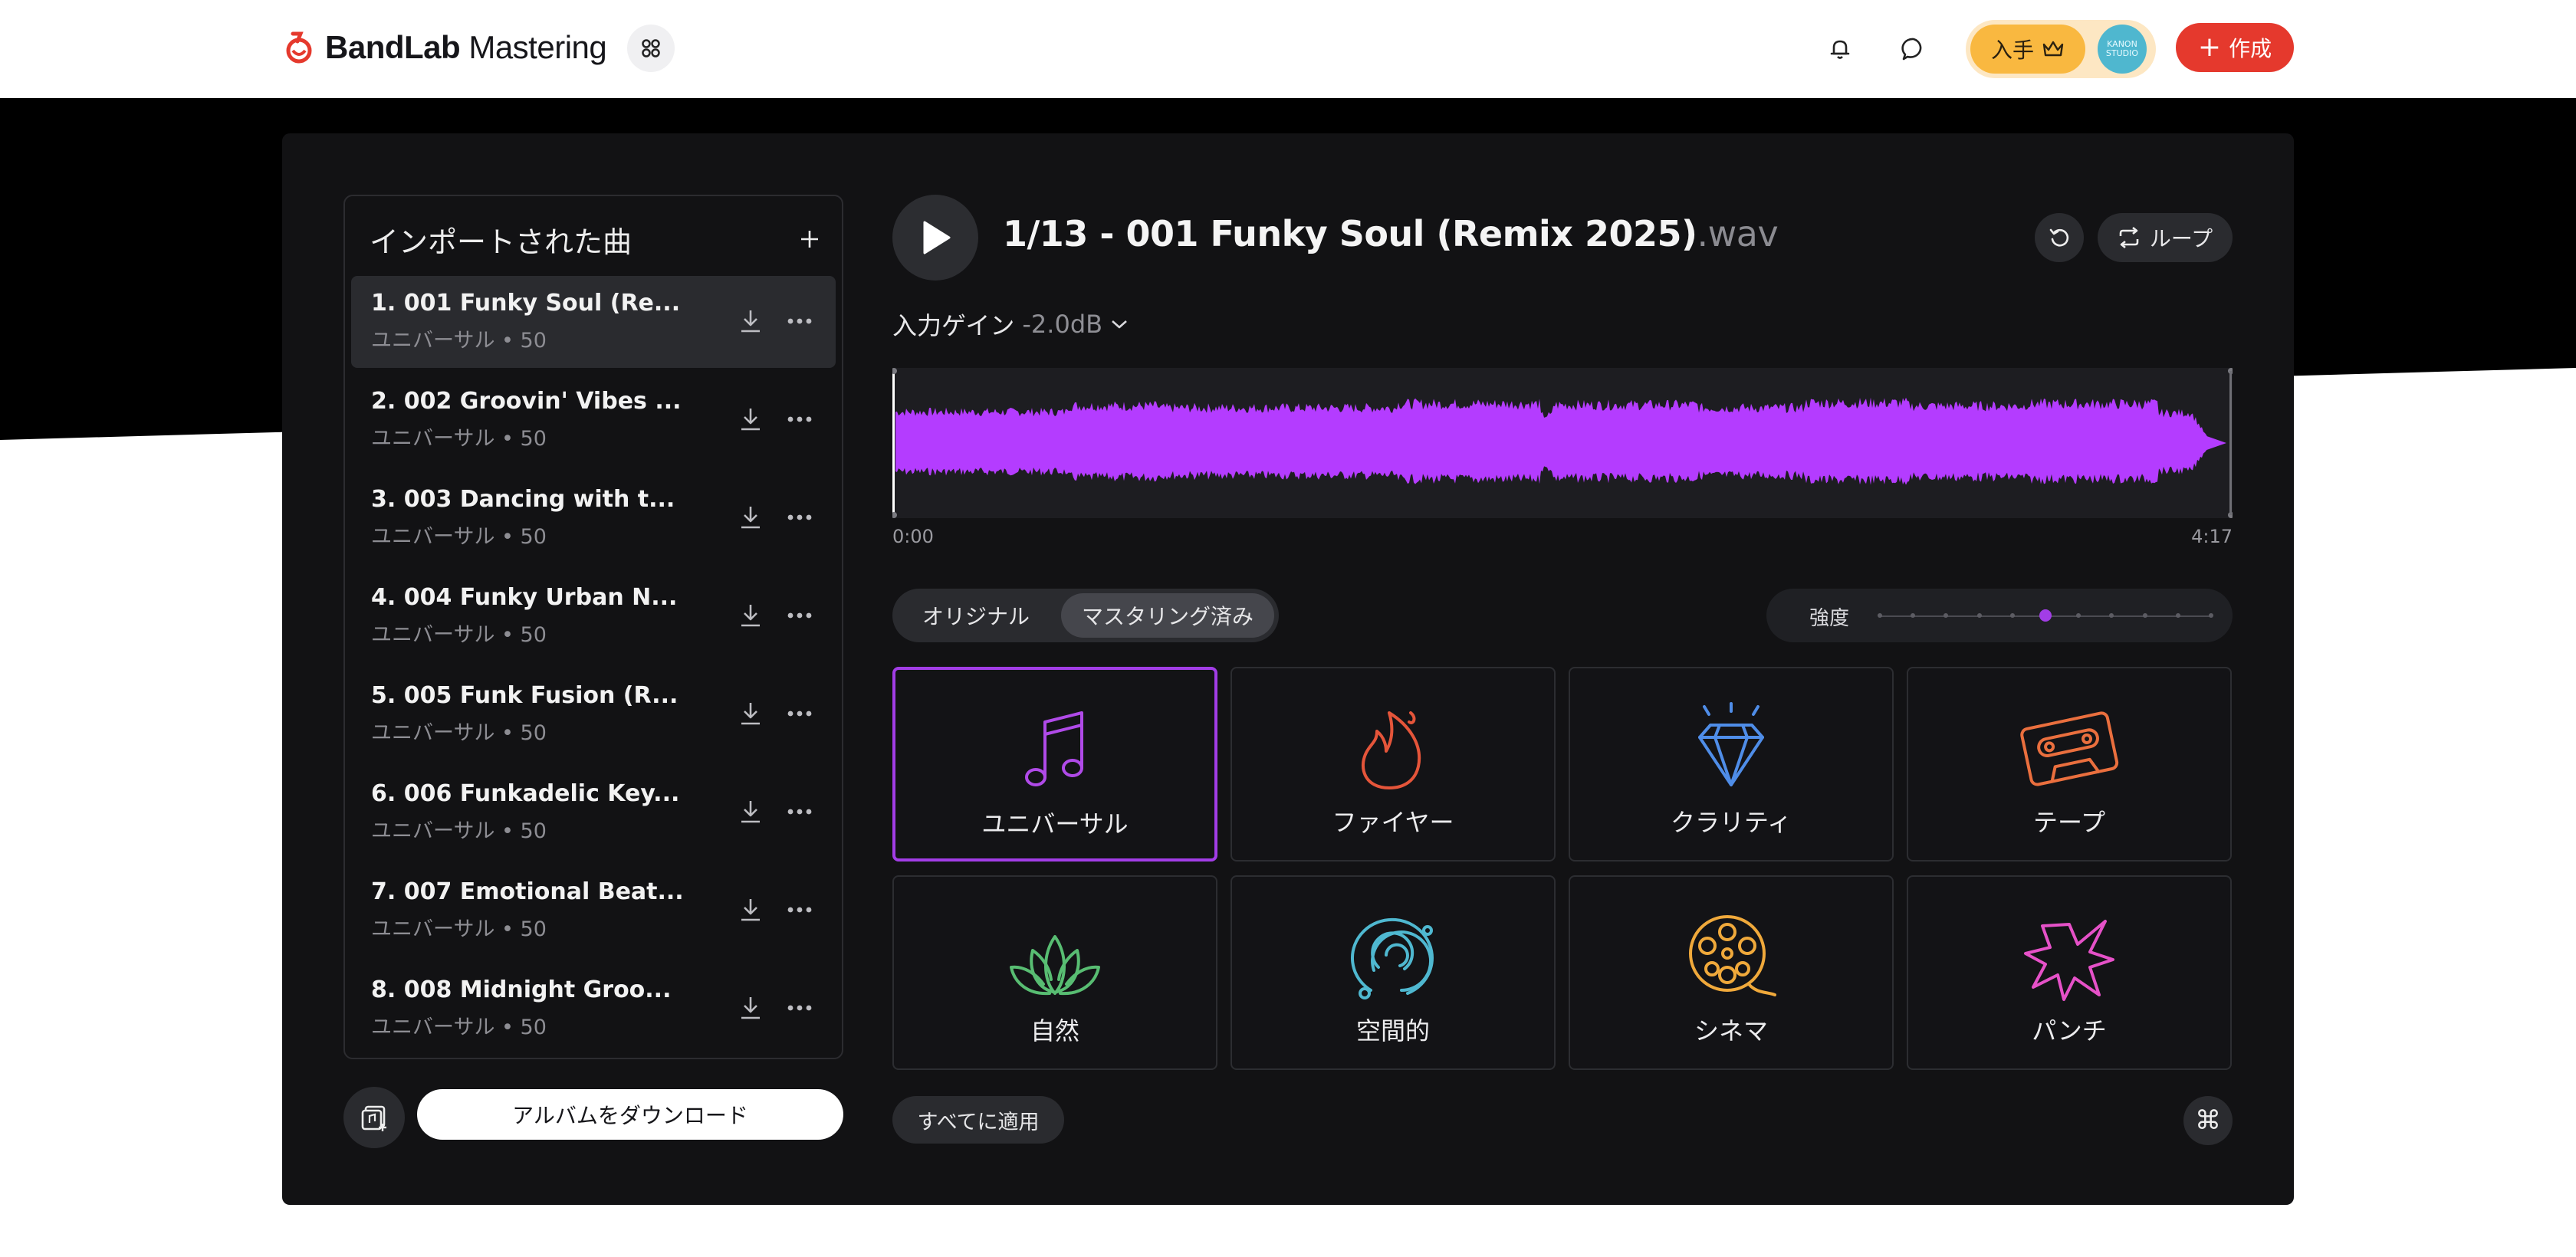  What do you see at coordinates (2069, 960) in the screenshot?
I see `burst-icon` at bounding box center [2069, 960].